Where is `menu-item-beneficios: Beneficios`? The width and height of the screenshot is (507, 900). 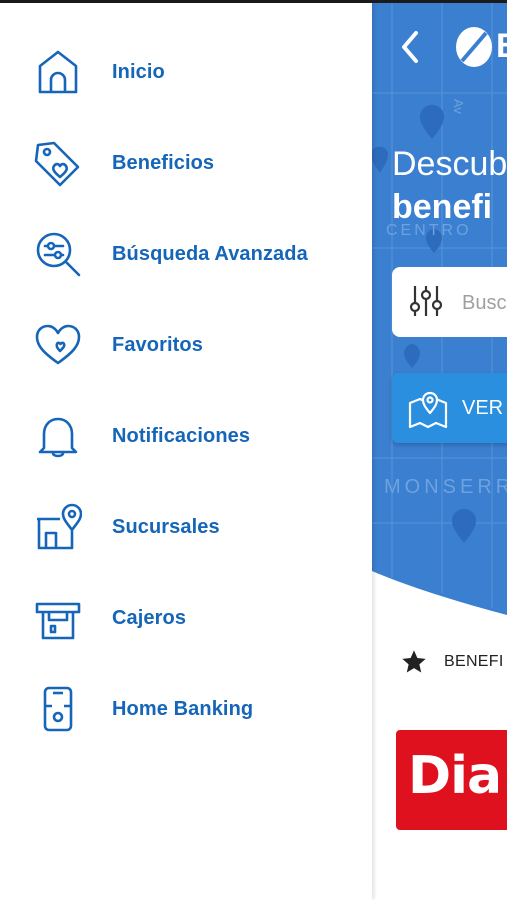
menu-item-beneficios: Beneficios is located at coordinates (186, 163).